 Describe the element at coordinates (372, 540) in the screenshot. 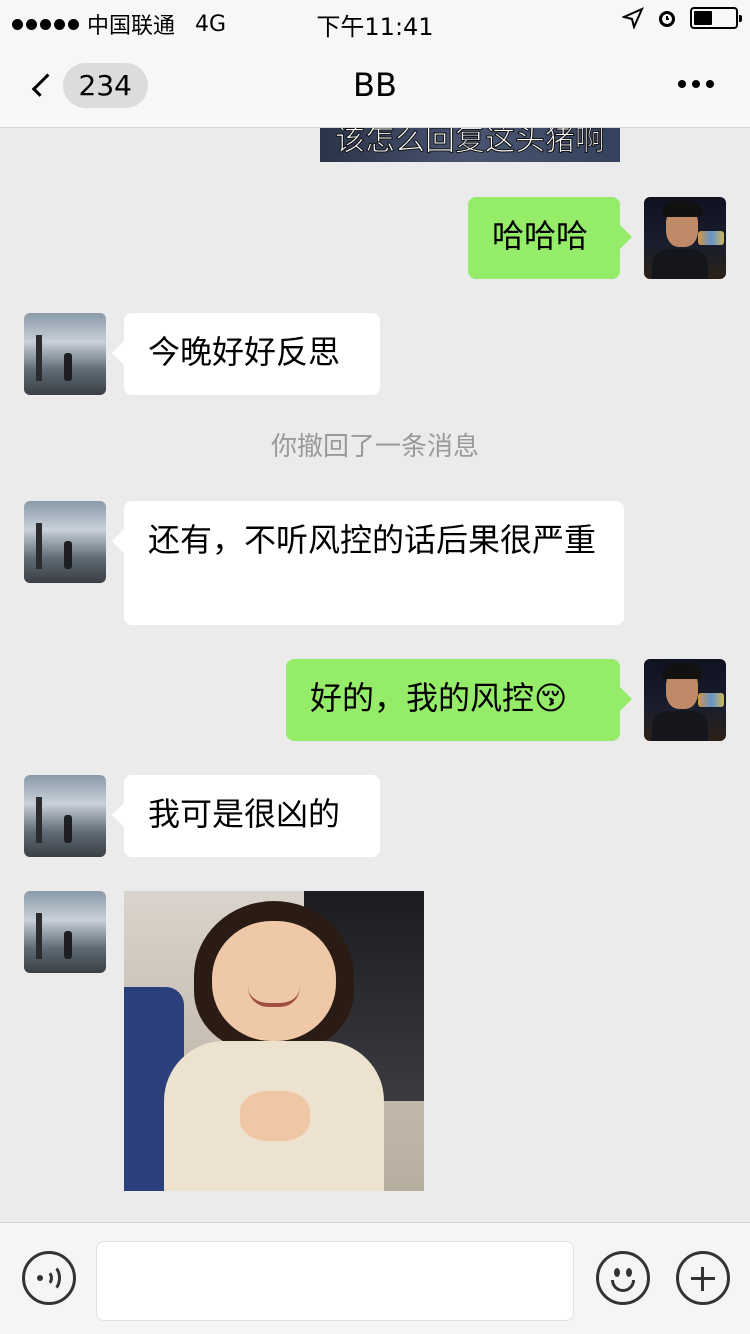

I see `message-text: 还有，不听风控的话后果很严重` at that location.